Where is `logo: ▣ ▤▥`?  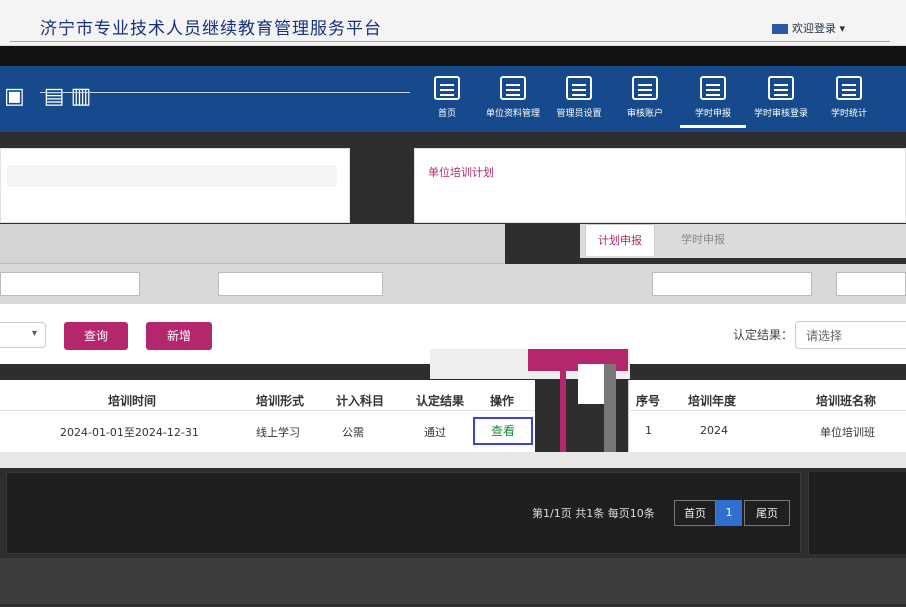 logo: ▣ ▤▥ is located at coordinates (51, 96).